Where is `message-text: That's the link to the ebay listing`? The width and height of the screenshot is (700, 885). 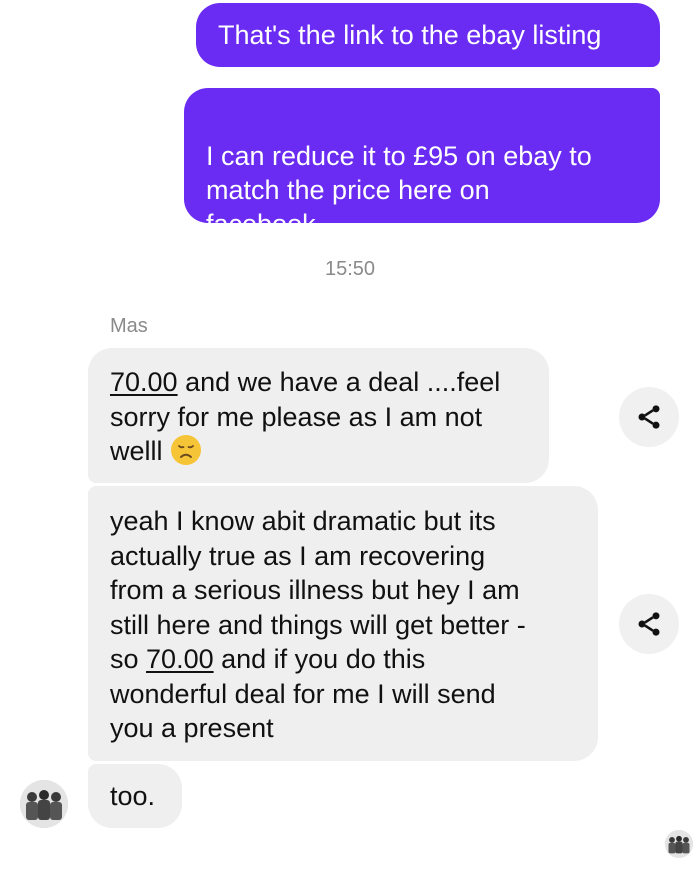 message-text: That's the link to the ebay listing is located at coordinates (410, 35).